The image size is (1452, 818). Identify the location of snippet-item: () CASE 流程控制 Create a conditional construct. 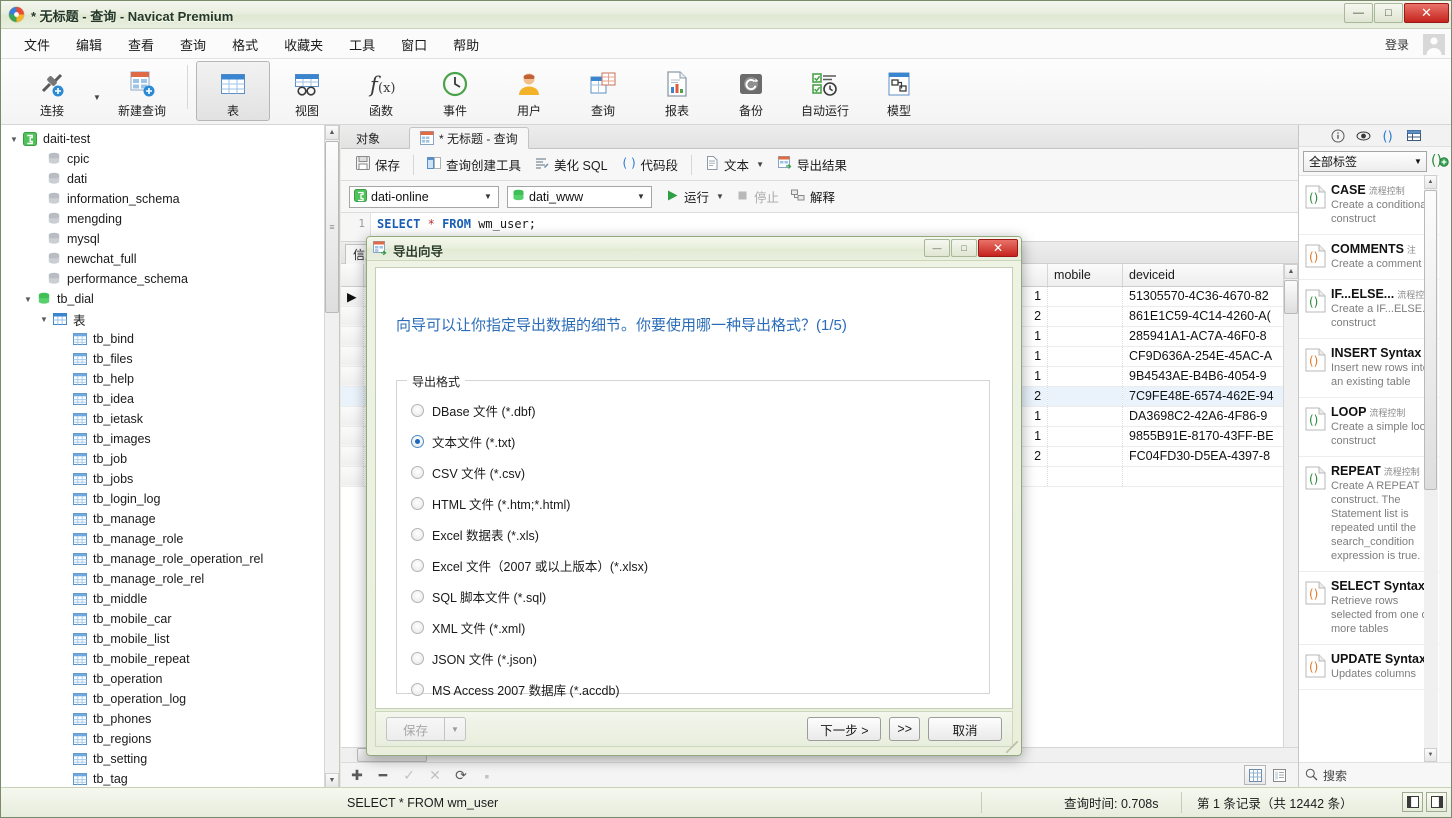
(1369, 205).